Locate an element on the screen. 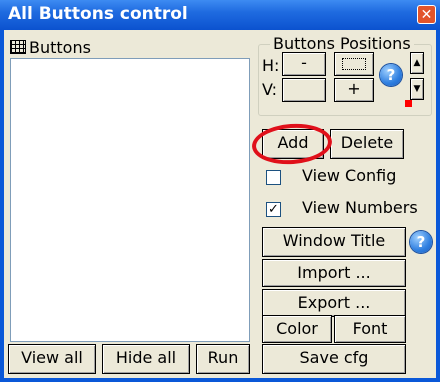 This screenshot has width=440, height=382. scroll-up-icon: ▲ is located at coordinates (417, 63).